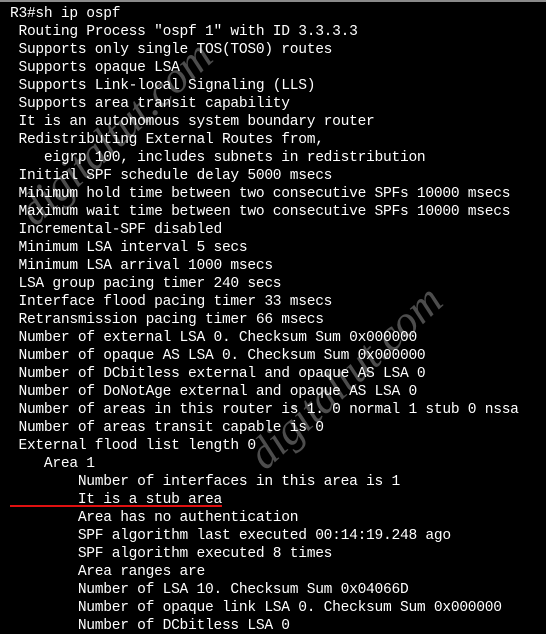  What do you see at coordinates (141, 266) in the screenshot?
I see `terminal-line: Minimum LSA arrival 1000 msecs` at bounding box center [141, 266].